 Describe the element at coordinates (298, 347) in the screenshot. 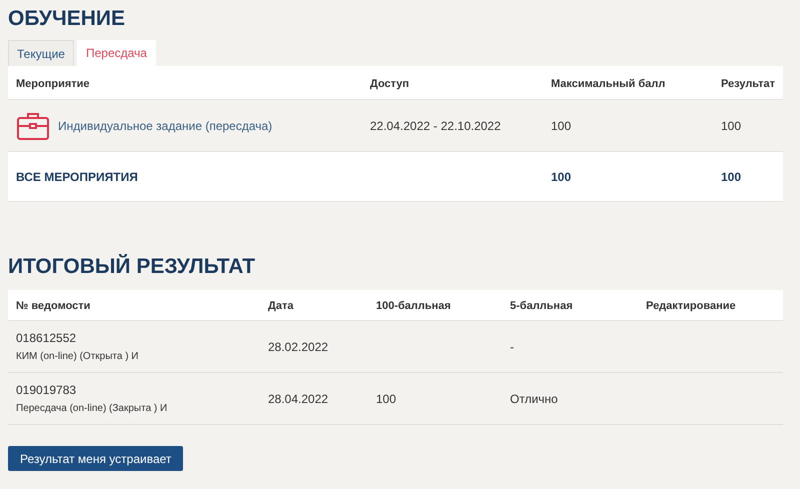

I see `table-cell: 28.02.2022` at that location.